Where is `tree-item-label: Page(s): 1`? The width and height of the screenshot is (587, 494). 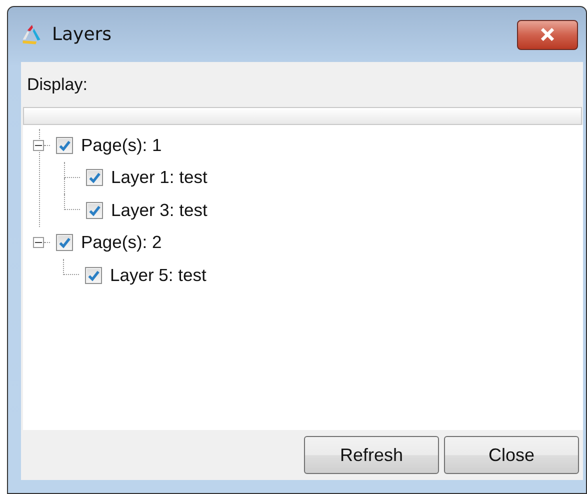 tree-item-label: Page(s): 1 is located at coordinates (121, 145).